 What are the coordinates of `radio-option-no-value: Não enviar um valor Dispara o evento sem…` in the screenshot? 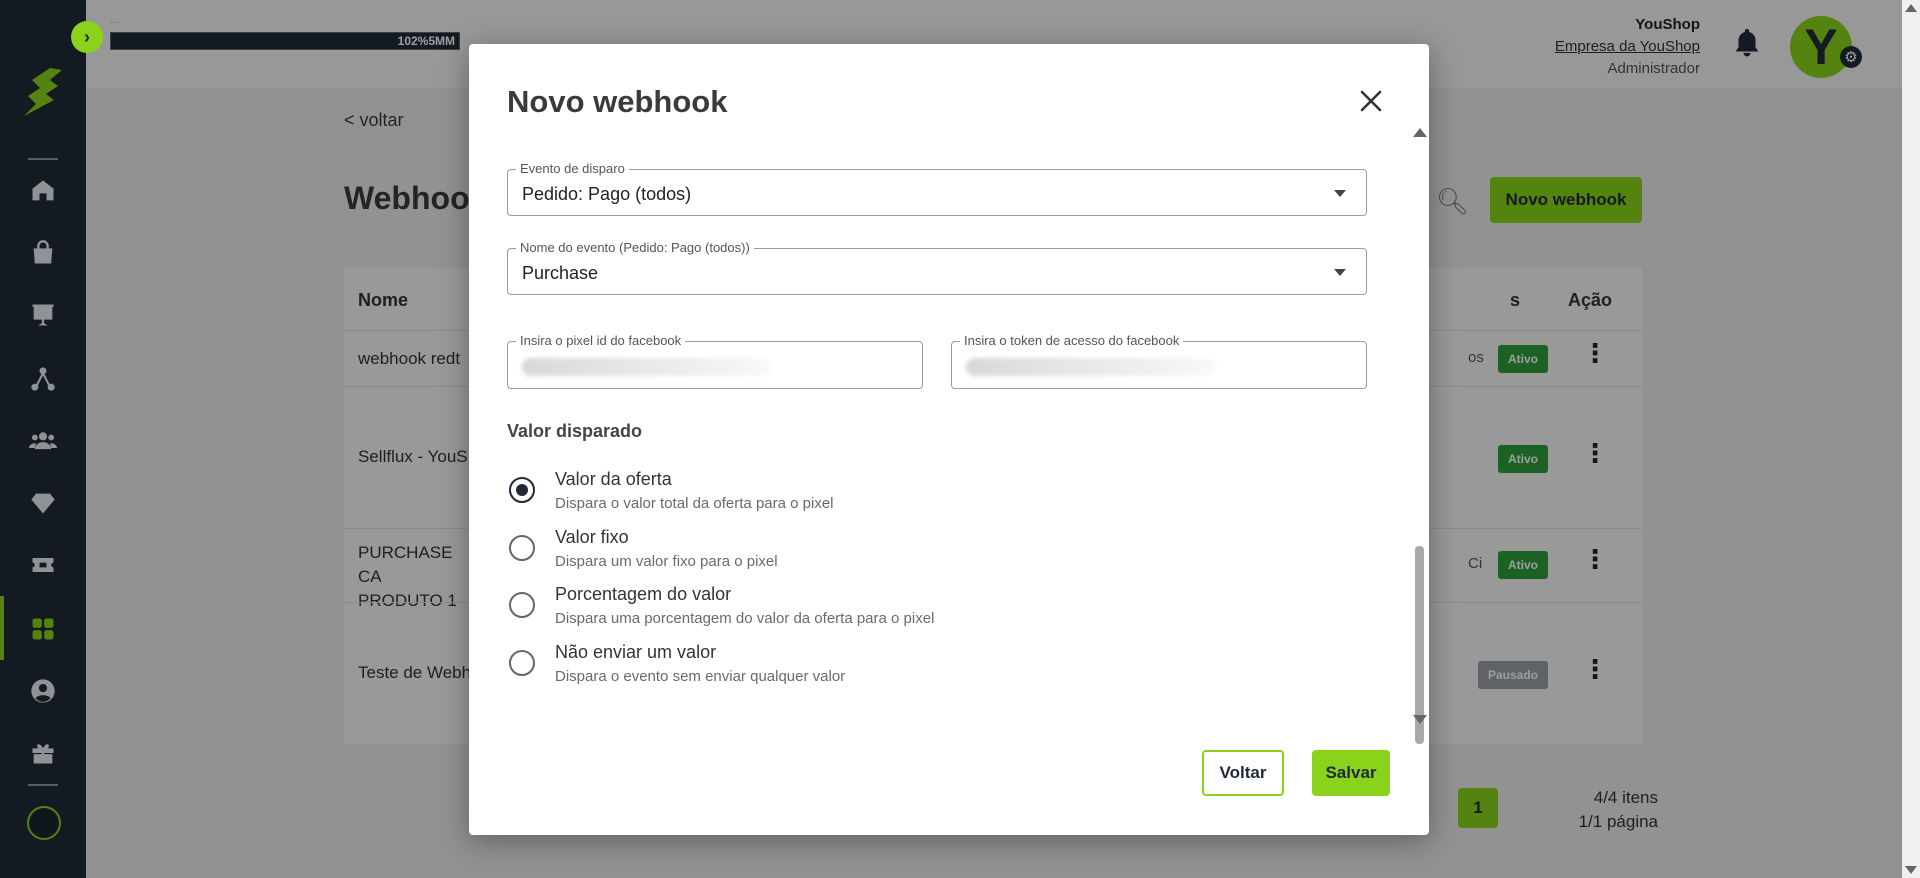 It's located at (857, 667).